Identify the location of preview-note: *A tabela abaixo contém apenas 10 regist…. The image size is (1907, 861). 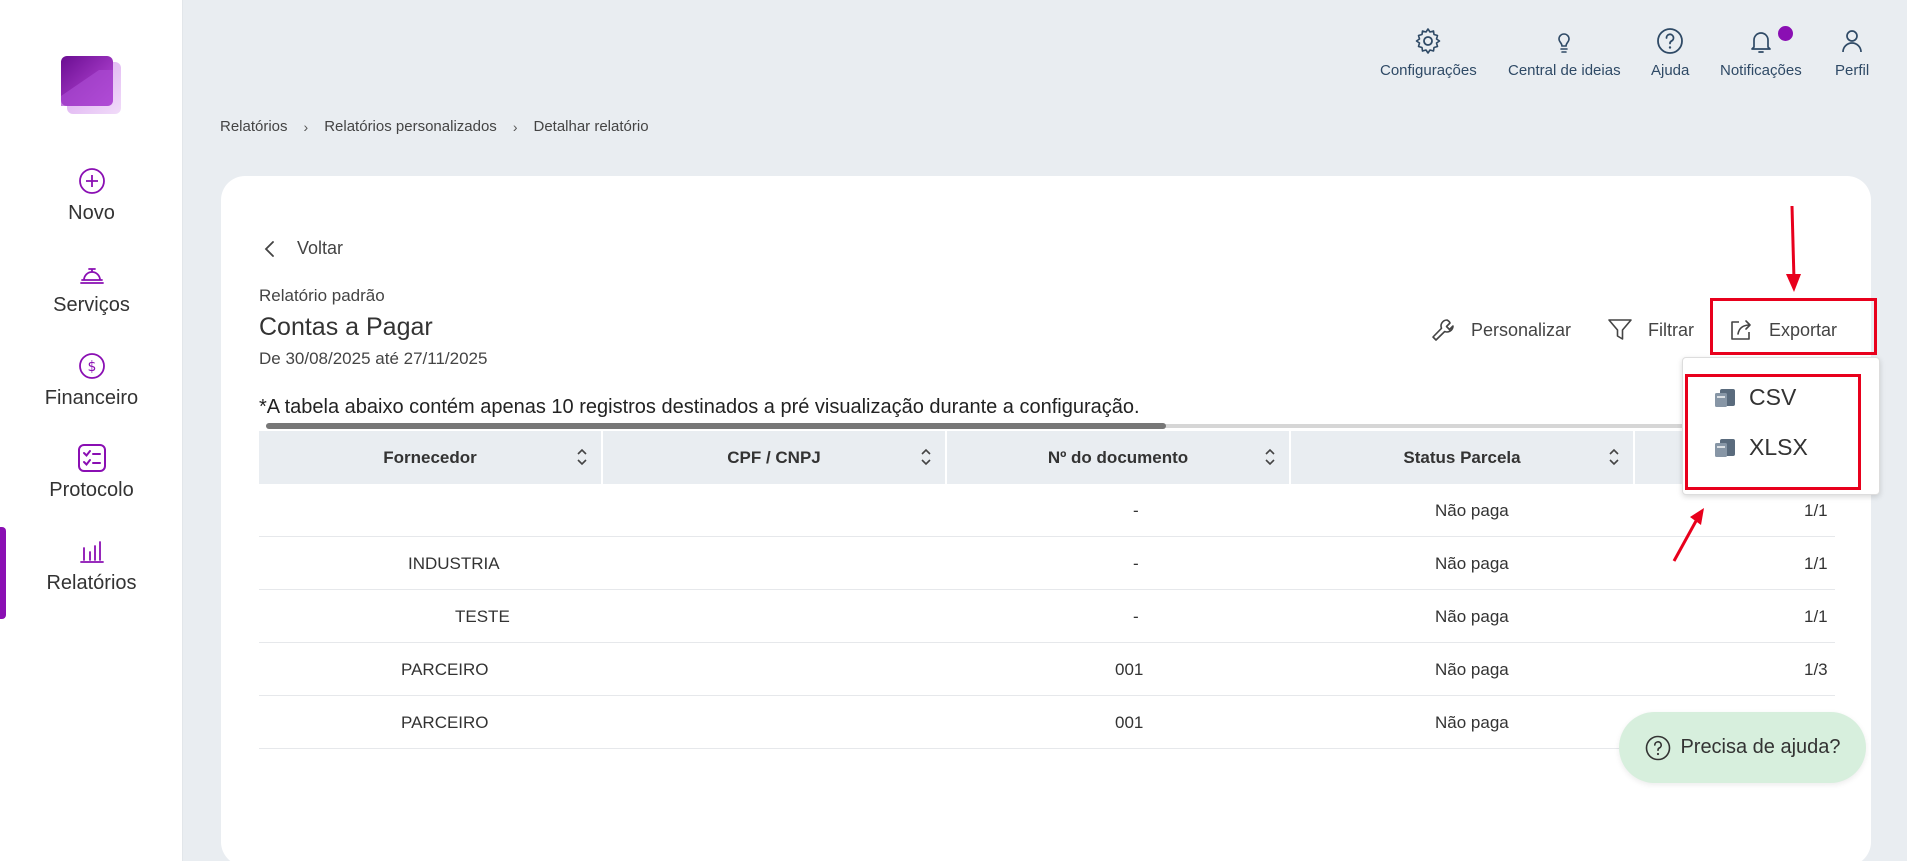
(699, 407).